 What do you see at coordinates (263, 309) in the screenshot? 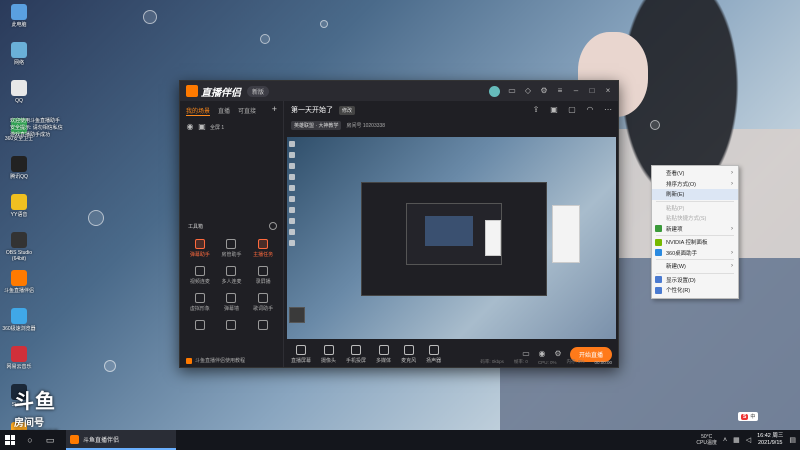
I see `tool-label: 歌词助手` at bounding box center [263, 309].